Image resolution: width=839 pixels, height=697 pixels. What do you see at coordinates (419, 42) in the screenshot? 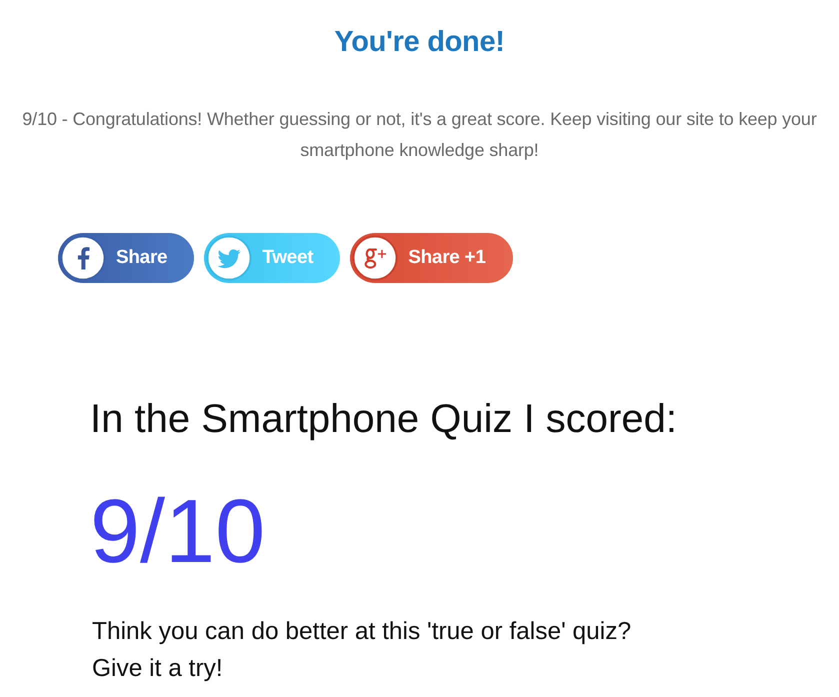
I see `page-title: You're done!` at bounding box center [419, 42].